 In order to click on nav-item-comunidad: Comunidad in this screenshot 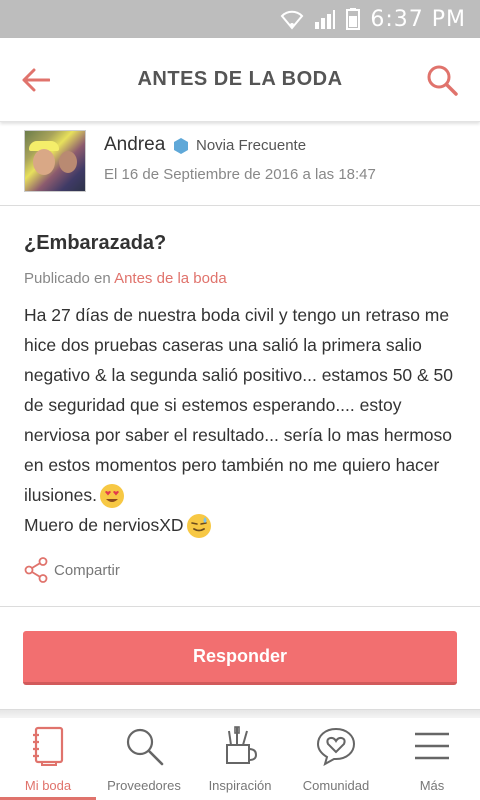, I will do `click(336, 759)`.